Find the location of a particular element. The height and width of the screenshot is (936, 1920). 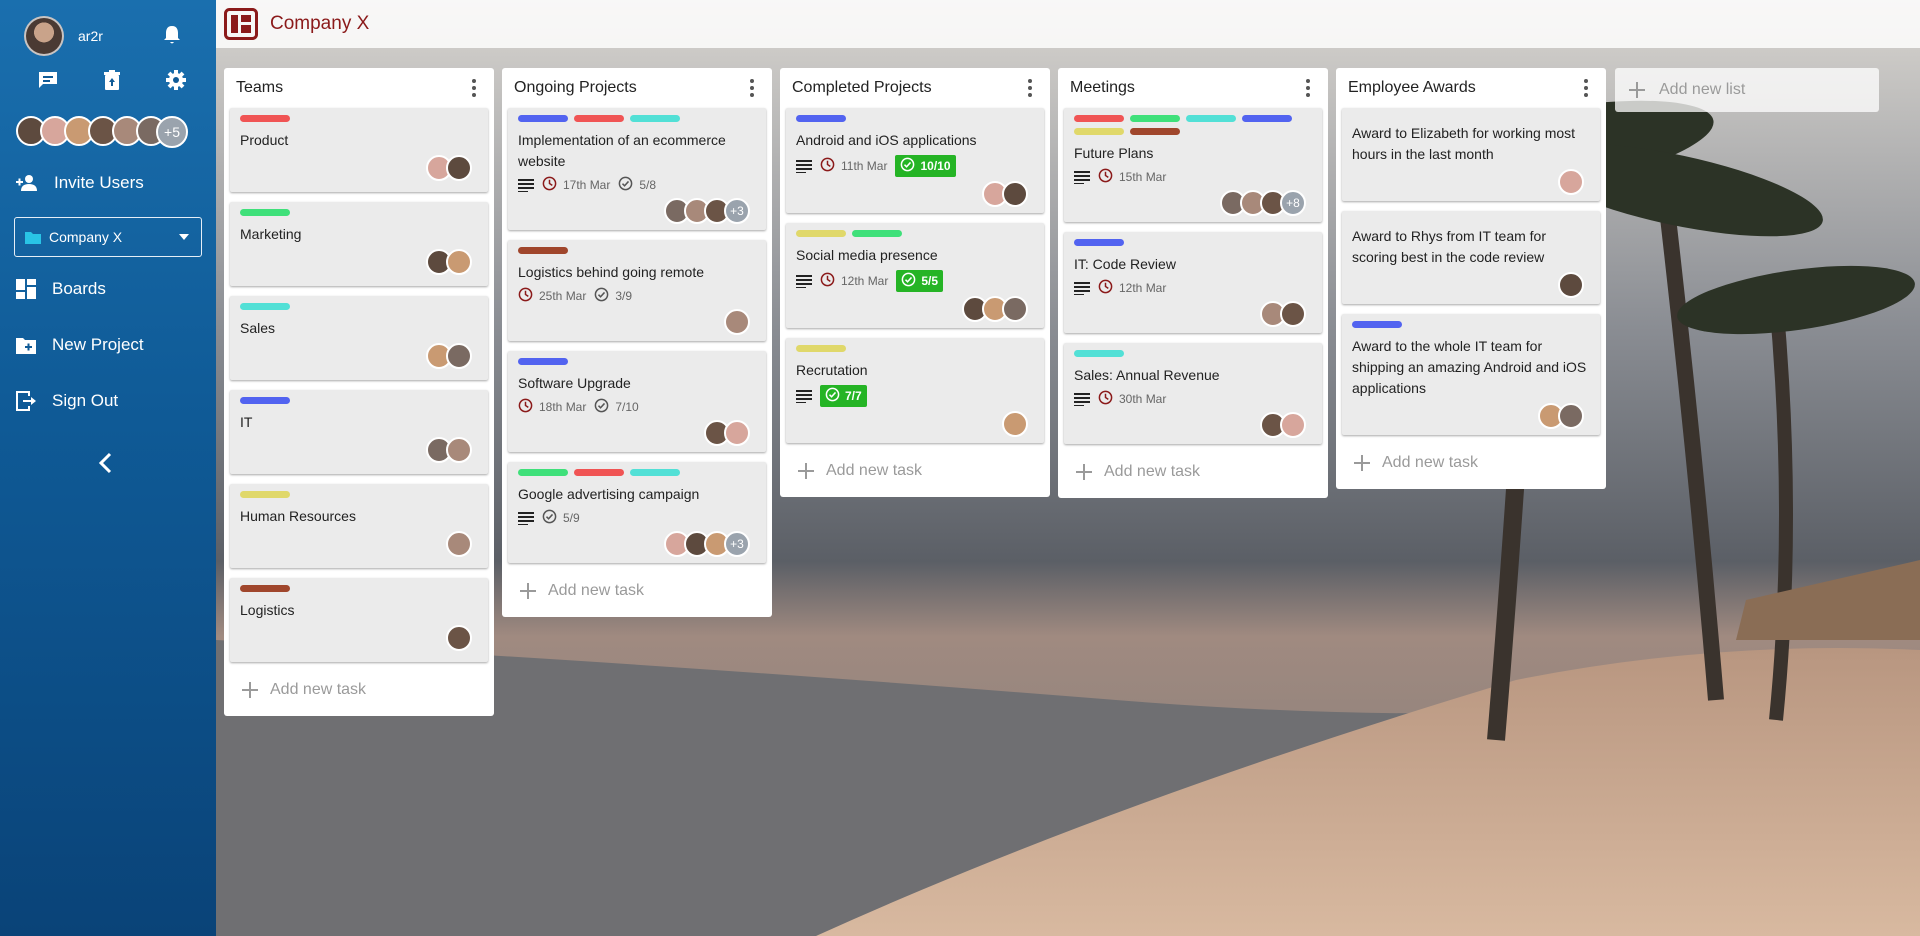

more-members-badge: +5 is located at coordinates (172, 132).